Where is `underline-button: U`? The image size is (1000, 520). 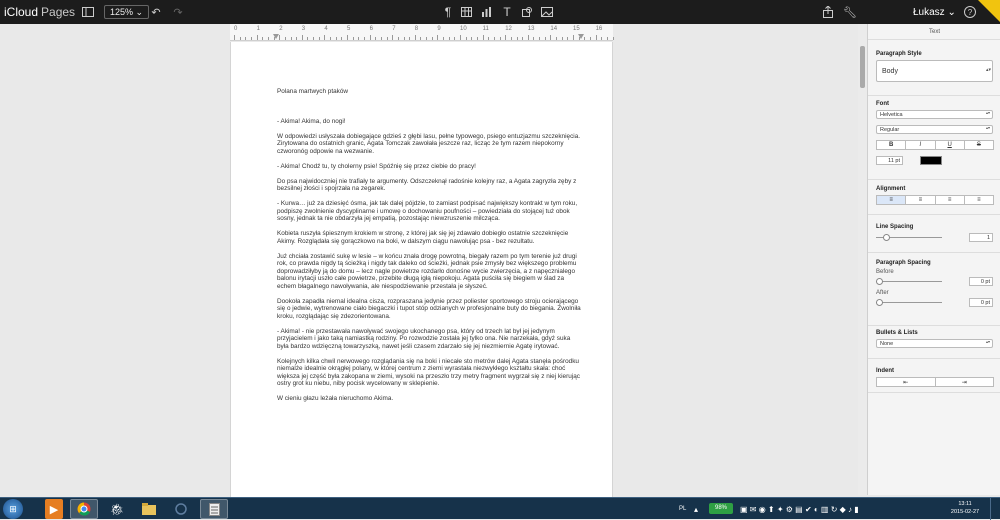
underline-button: U is located at coordinates (949, 145).